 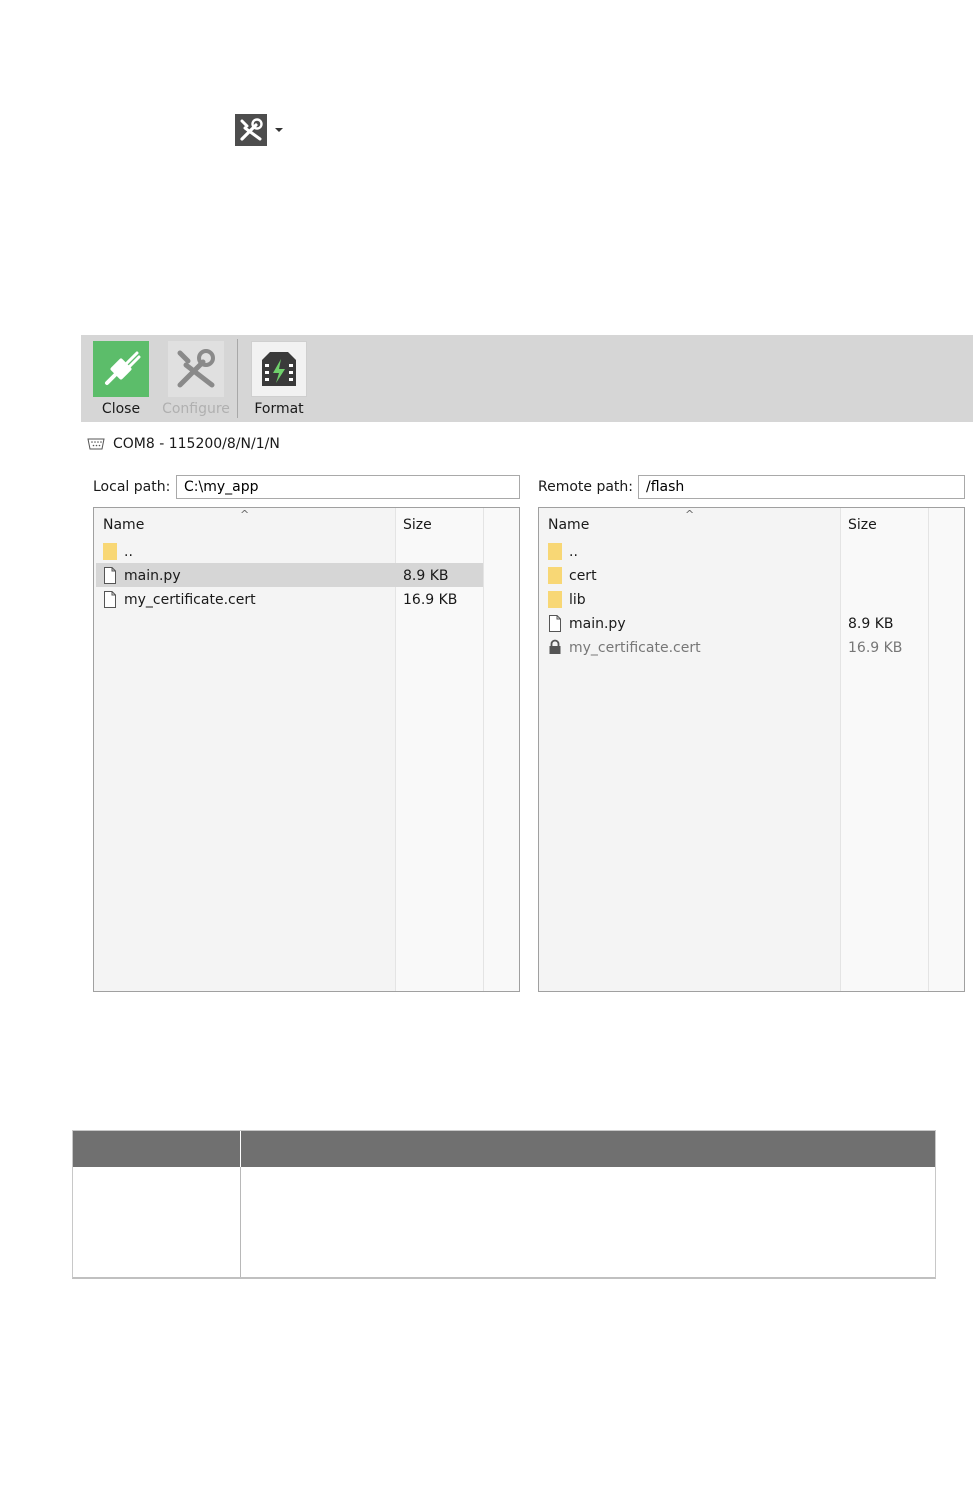 I want to click on caret-down-icon, so click(x=279, y=130).